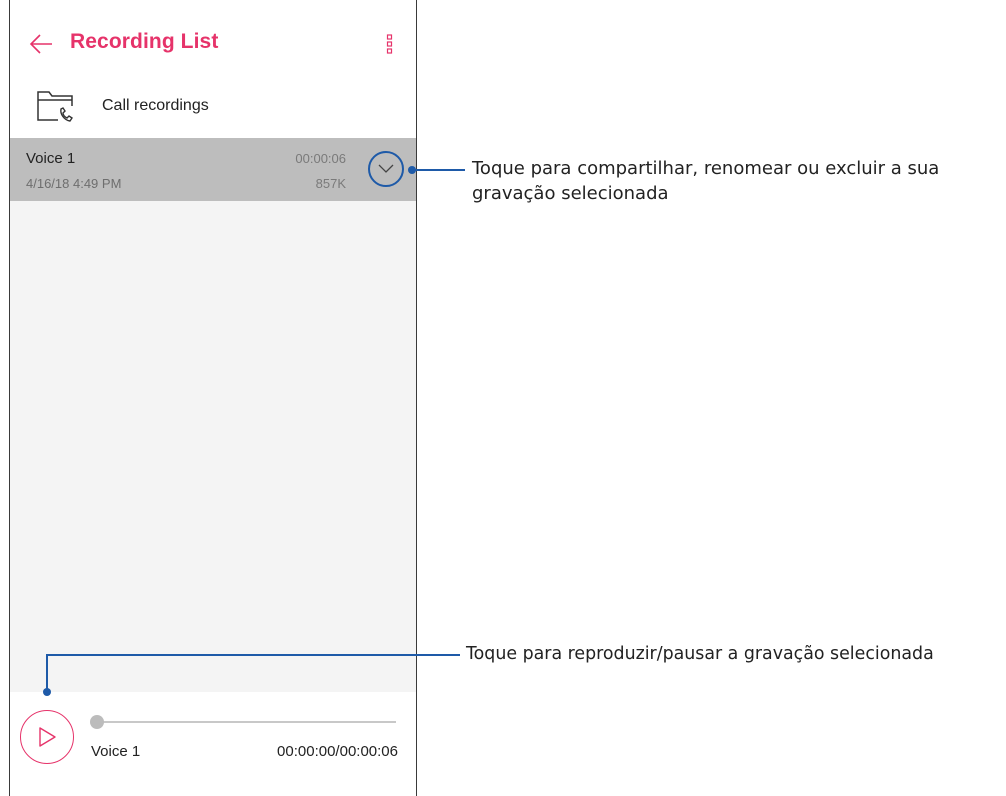  I want to click on expand-options-button, so click(386, 169).